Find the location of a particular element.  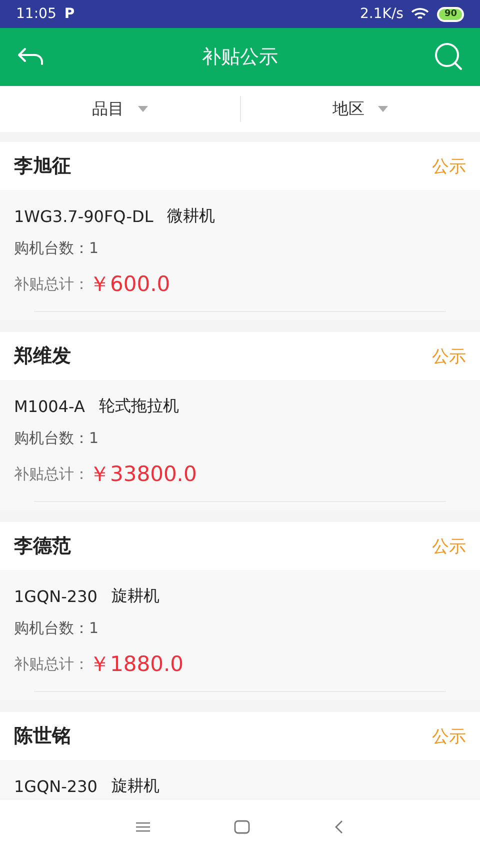

app-letter: P is located at coordinates (69, 14).